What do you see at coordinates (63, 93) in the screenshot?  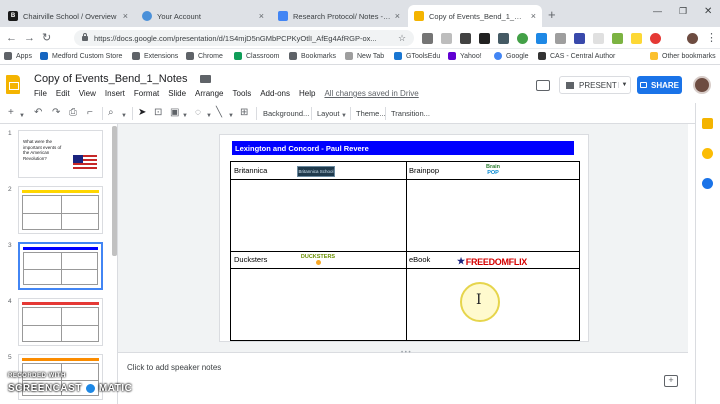 I see `menu-edit: Edit` at bounding box center [63, 93].